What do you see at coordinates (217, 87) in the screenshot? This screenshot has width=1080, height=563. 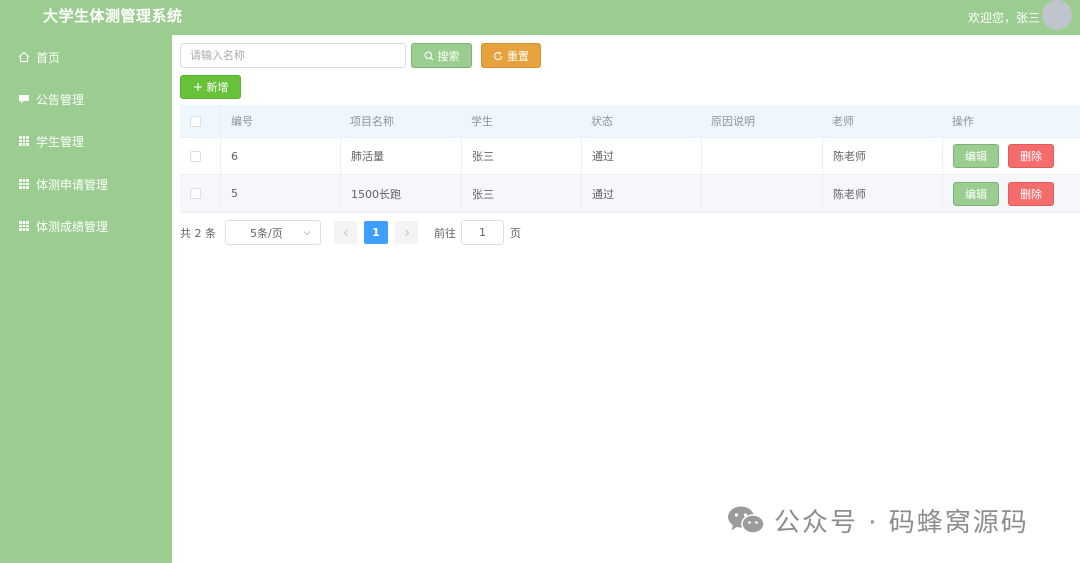 I see `add-button-label: 新增` at bounding box center [217, 87].